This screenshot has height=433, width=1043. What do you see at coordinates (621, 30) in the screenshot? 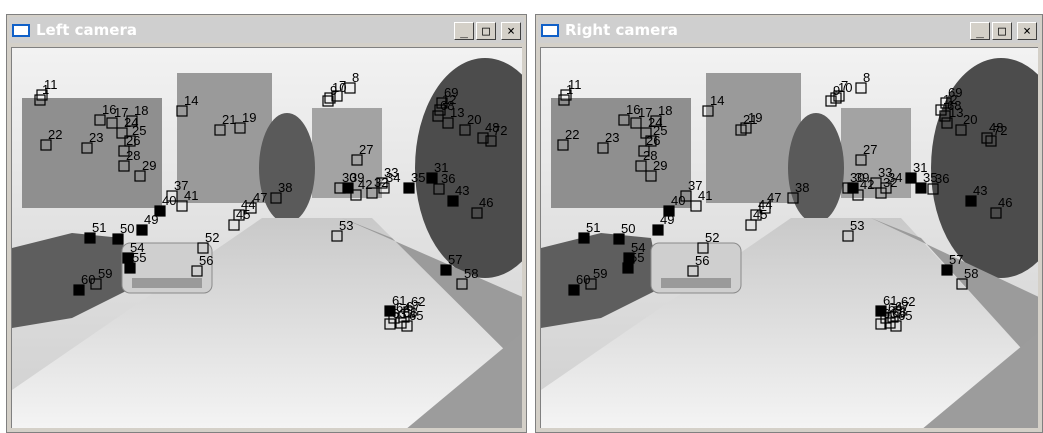
I see `right-camera-title: Right camera` at bounding box center [621, 30].